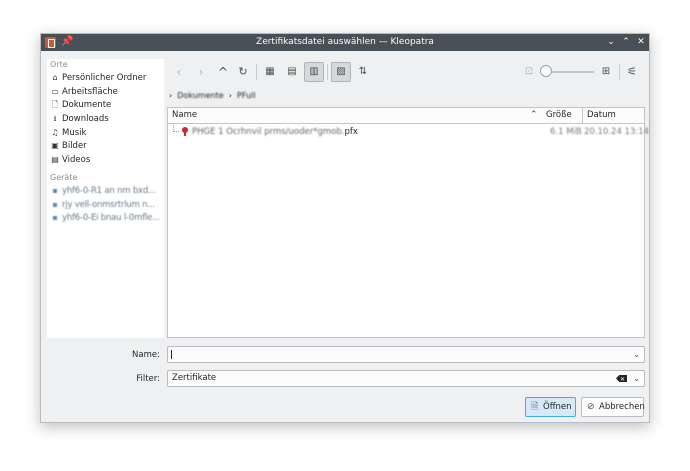  Describe the element at coordinates (406, 378) in the screenshot. I see `filter-combobox: Zertifikate ⌄` at that location.